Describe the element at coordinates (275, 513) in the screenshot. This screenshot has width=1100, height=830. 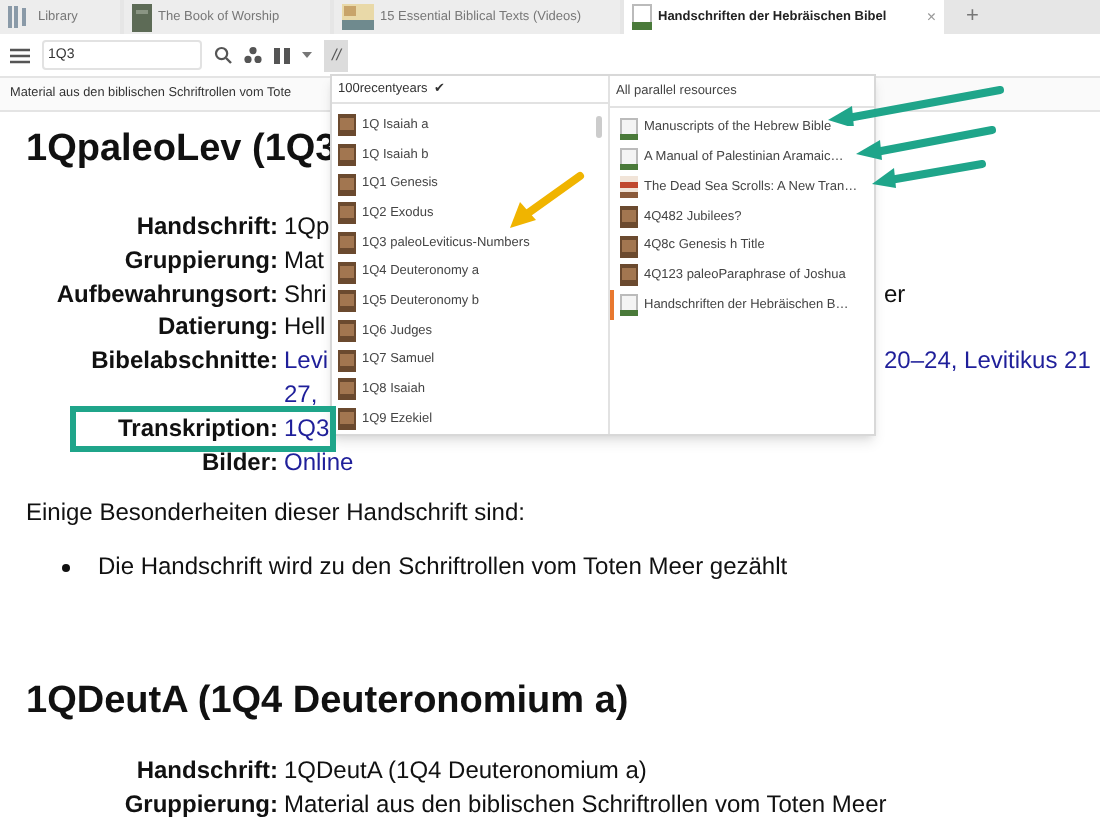
I see `paragraph: Einige Besonderheiten dieser Handschrift sind:` at that location.